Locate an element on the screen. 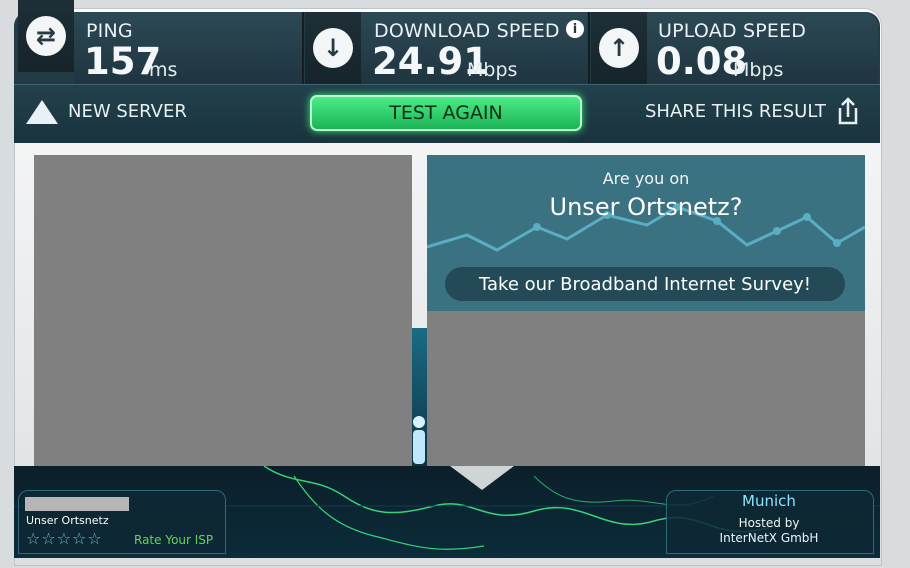 This screenshot has height=568, width=910. rate-isp-link: Rate Your ISP is located at coordinates (173, 540).